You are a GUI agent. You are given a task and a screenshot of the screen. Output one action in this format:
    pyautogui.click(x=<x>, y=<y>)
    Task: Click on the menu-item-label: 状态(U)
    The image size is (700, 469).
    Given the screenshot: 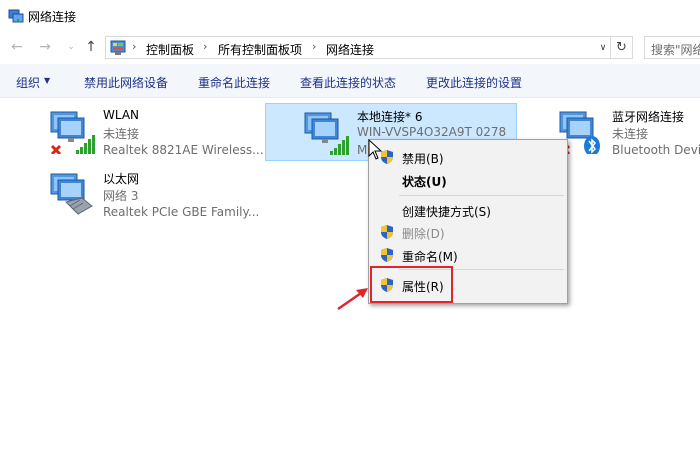 What is the action you would take?
    pyautogui.click(x=424, y=182)
    